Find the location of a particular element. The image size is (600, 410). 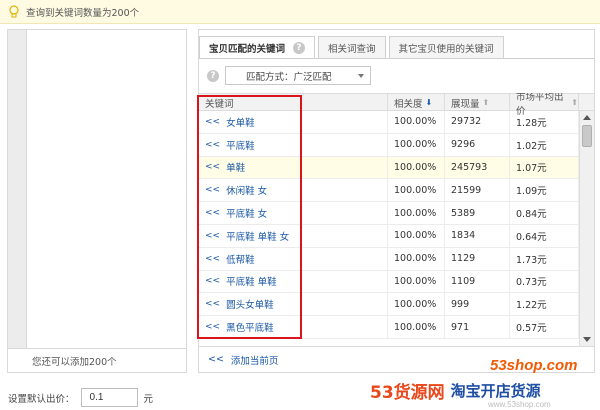

tab-label: 宝贝匹配的关键词 is located at coordinates (247, 49).